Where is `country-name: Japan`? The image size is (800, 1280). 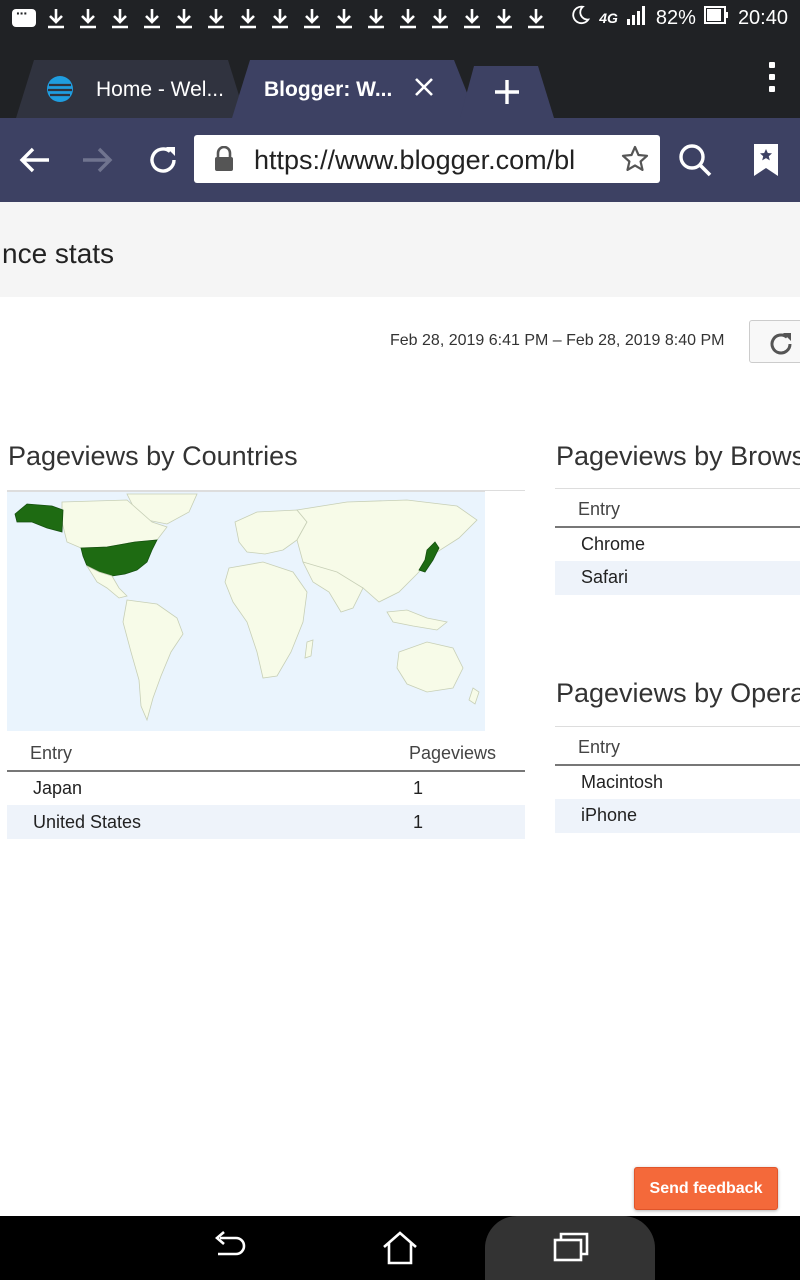 country-name: Japan is located at coordinates (58, 788).